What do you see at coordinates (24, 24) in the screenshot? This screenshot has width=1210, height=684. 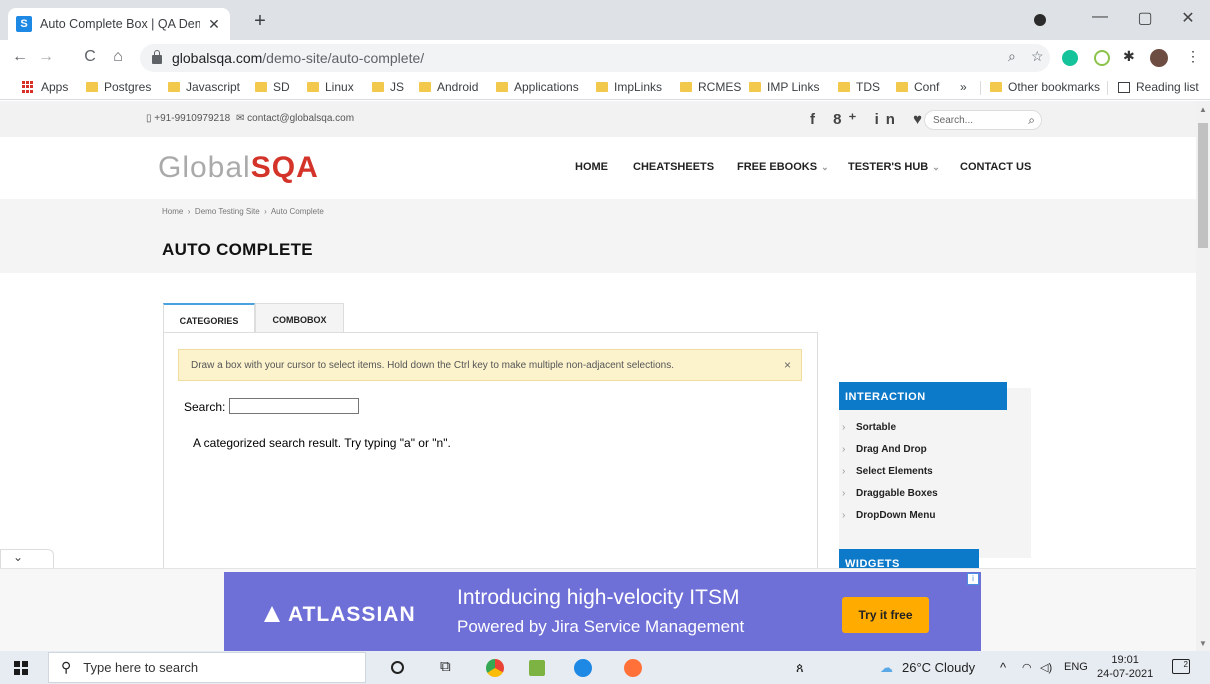 I see `site-favicon-icon: S` at bounding box center [24, 24].